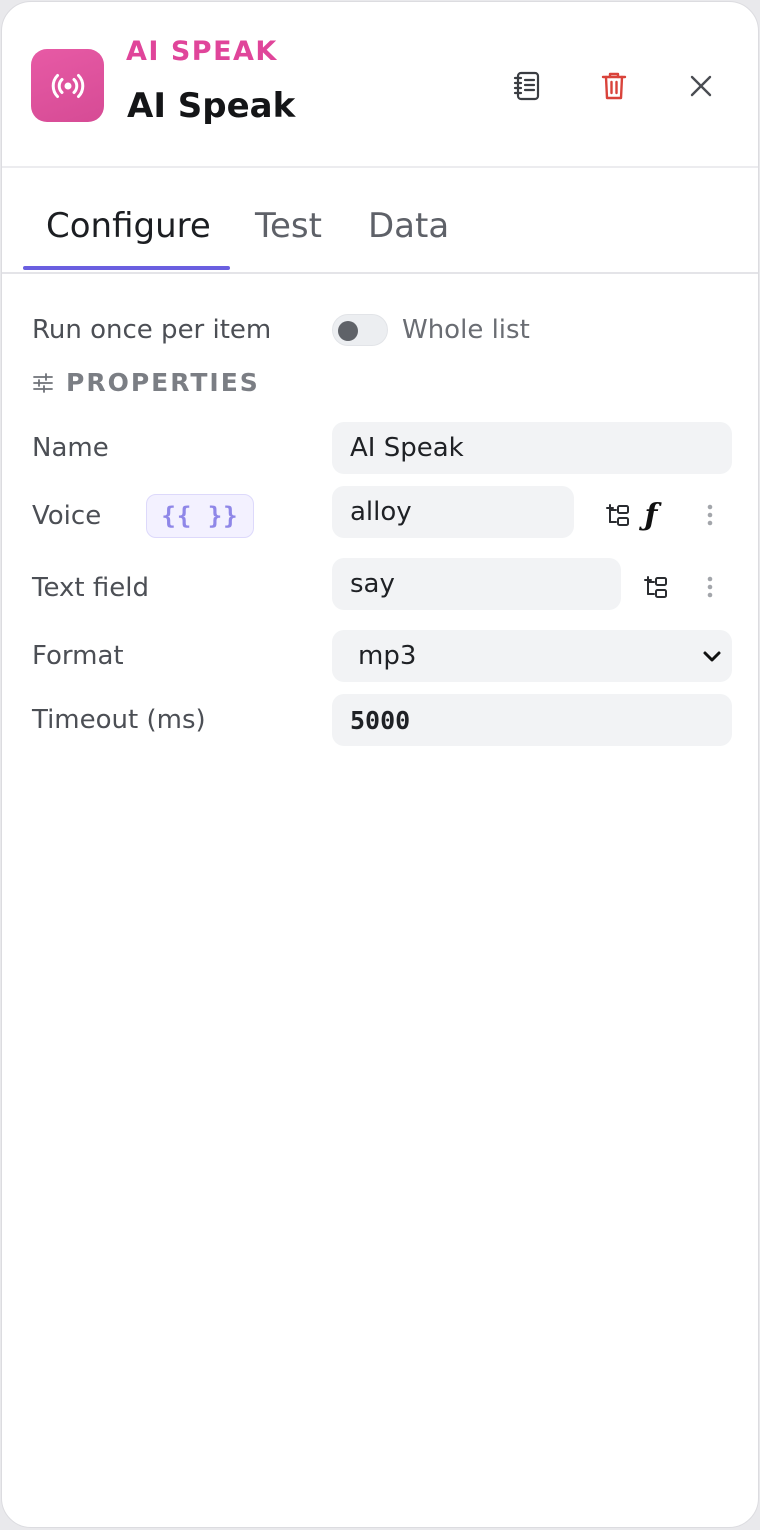 Image resolution: width=760 pixels, height=1530 pixels. I want to click on name-label: Name, so click(70, 448).